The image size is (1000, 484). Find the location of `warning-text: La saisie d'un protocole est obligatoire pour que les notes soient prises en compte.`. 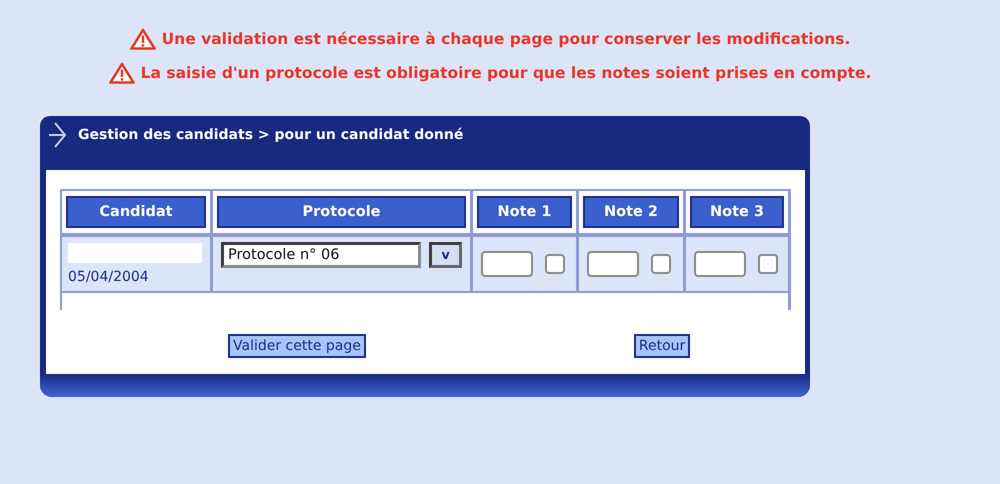

warning-text: La saisie d'un protocole est obligatoire pour que les notes soient prises en compte. is located at coordinates (506, 73).